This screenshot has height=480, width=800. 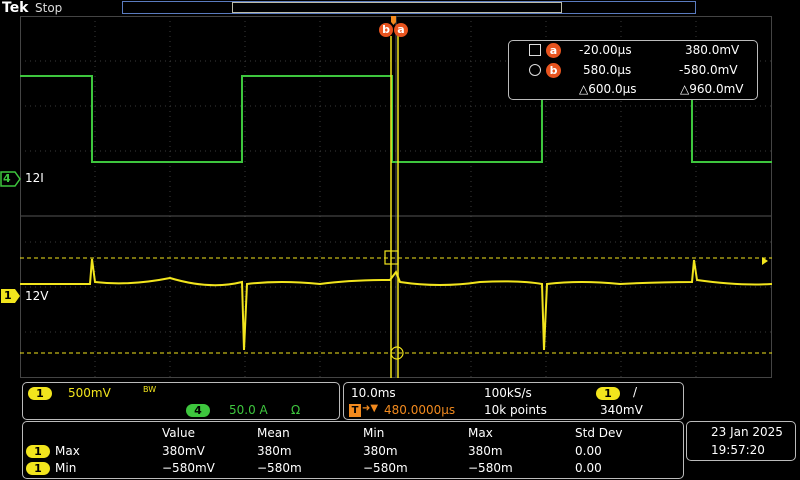 I want to click on cursor-delta-row: △600.0µs △960.0mV, so click(x=633, y=90).